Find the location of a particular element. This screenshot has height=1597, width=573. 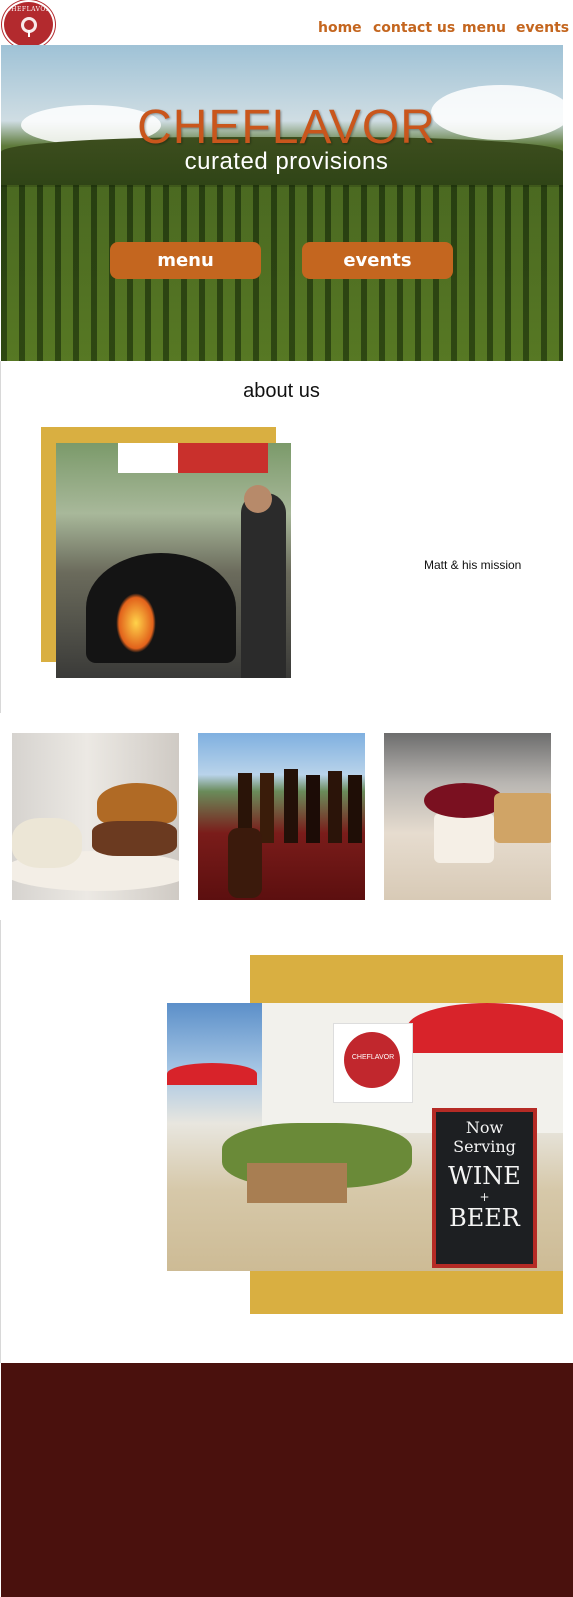

chef-grilling-photo is located at coordinates (173, 560).